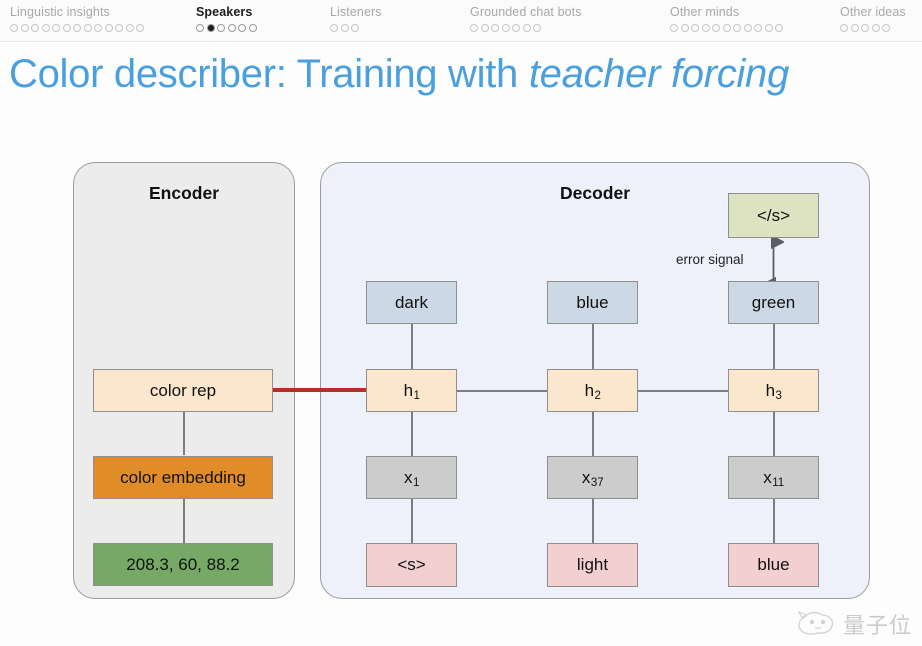 The height and width of the screenshot is (646, 922). I want to click on node-embedding-x1: x1, so click(411, 477).